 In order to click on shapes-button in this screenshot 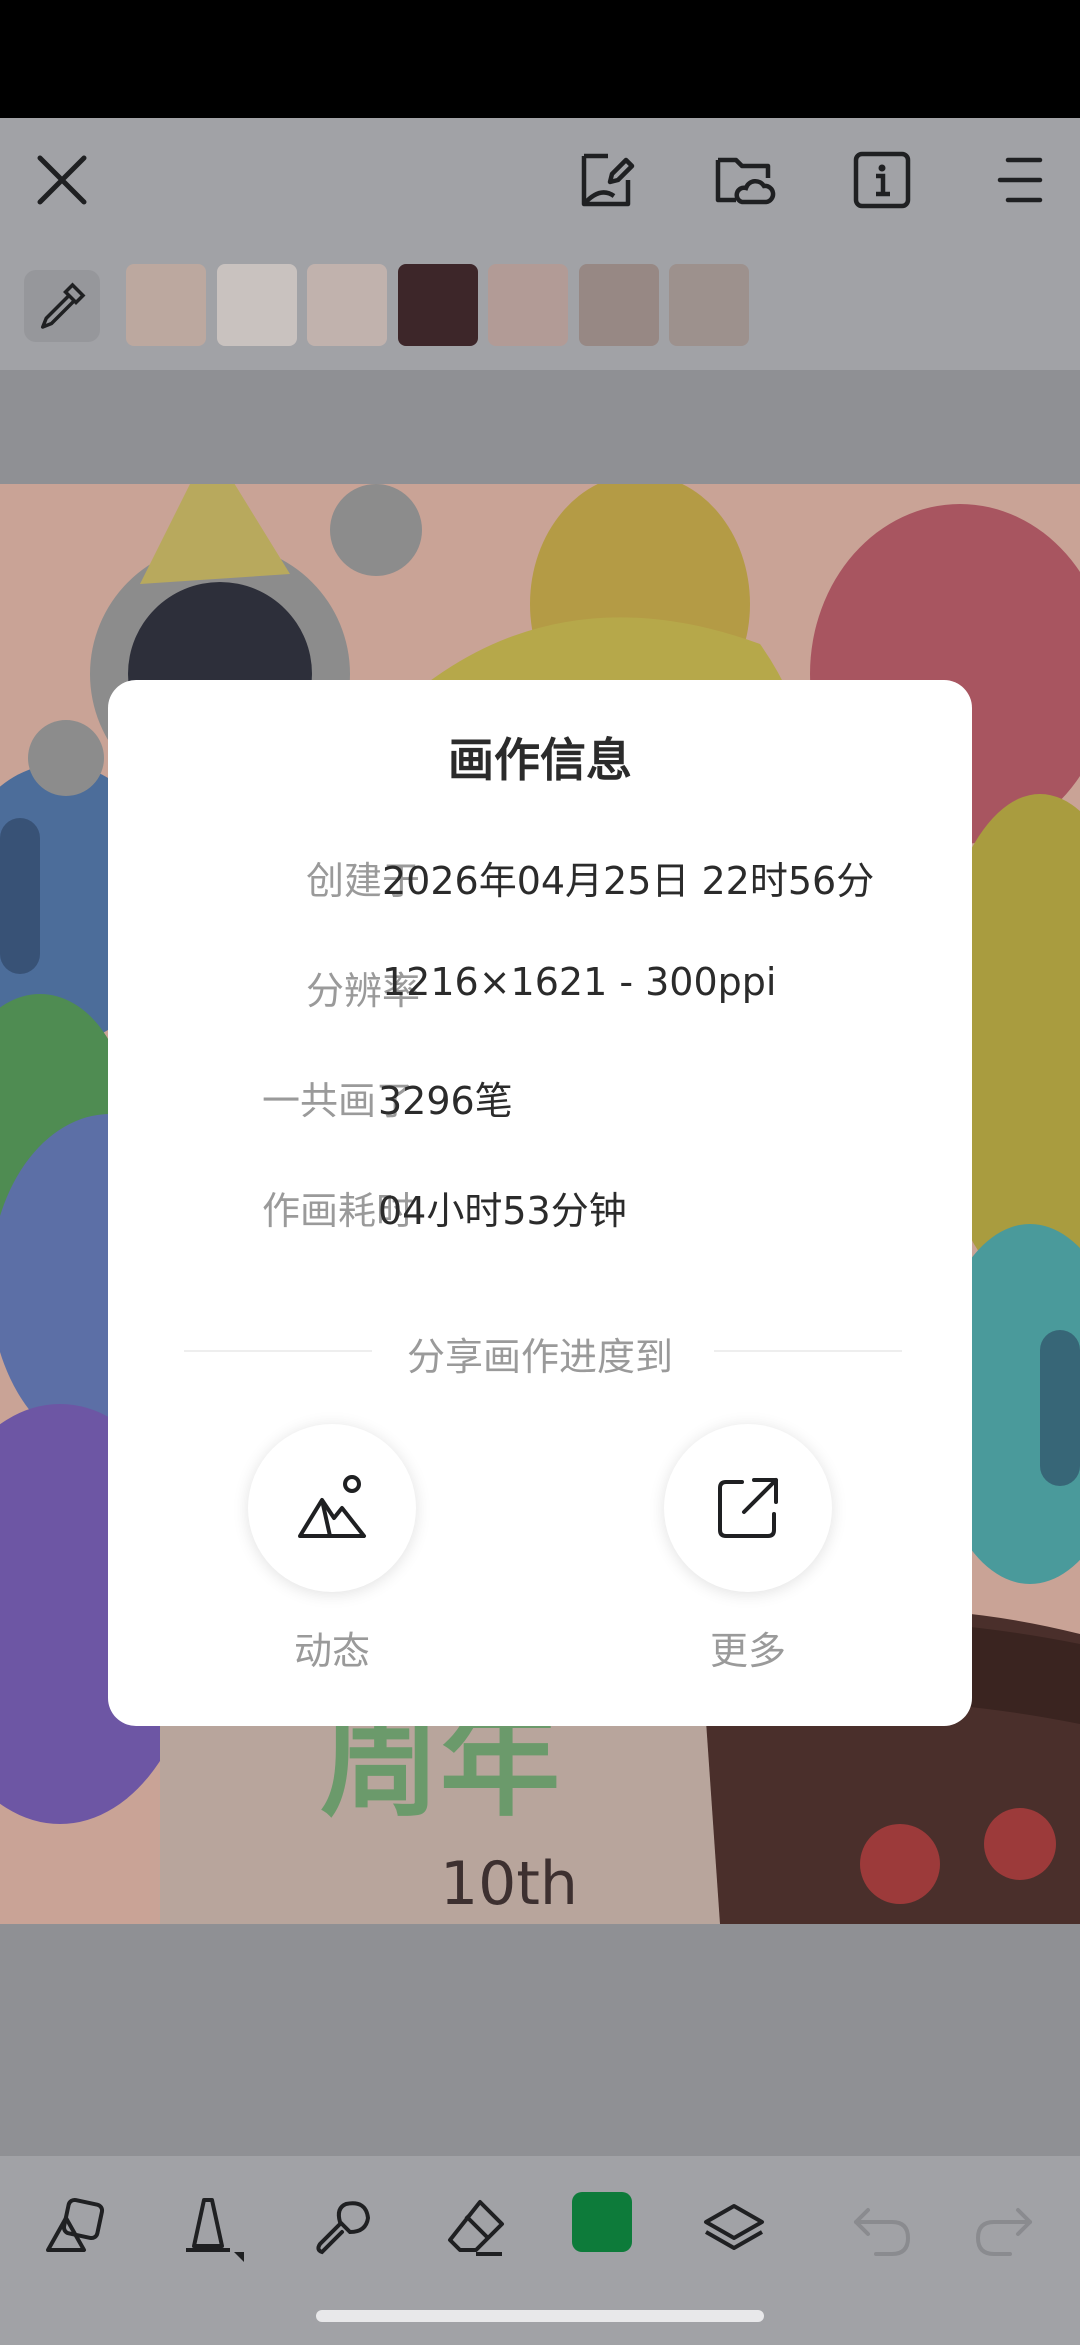, I will do `click(76, 2228)`.